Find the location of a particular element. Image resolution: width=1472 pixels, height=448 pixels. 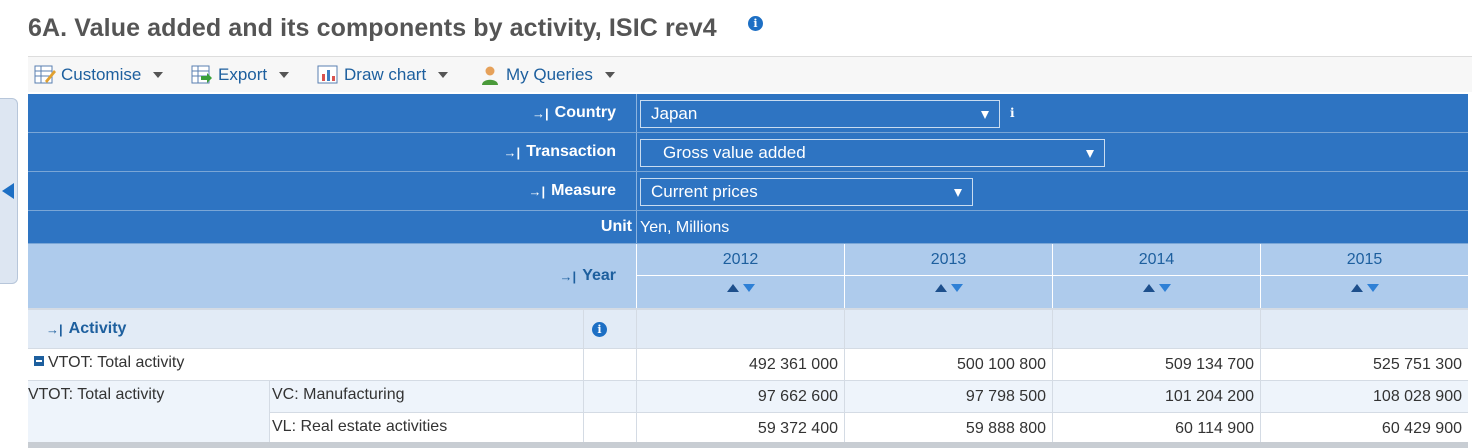

side-panel-toggle is located at coordinates (9, 191).